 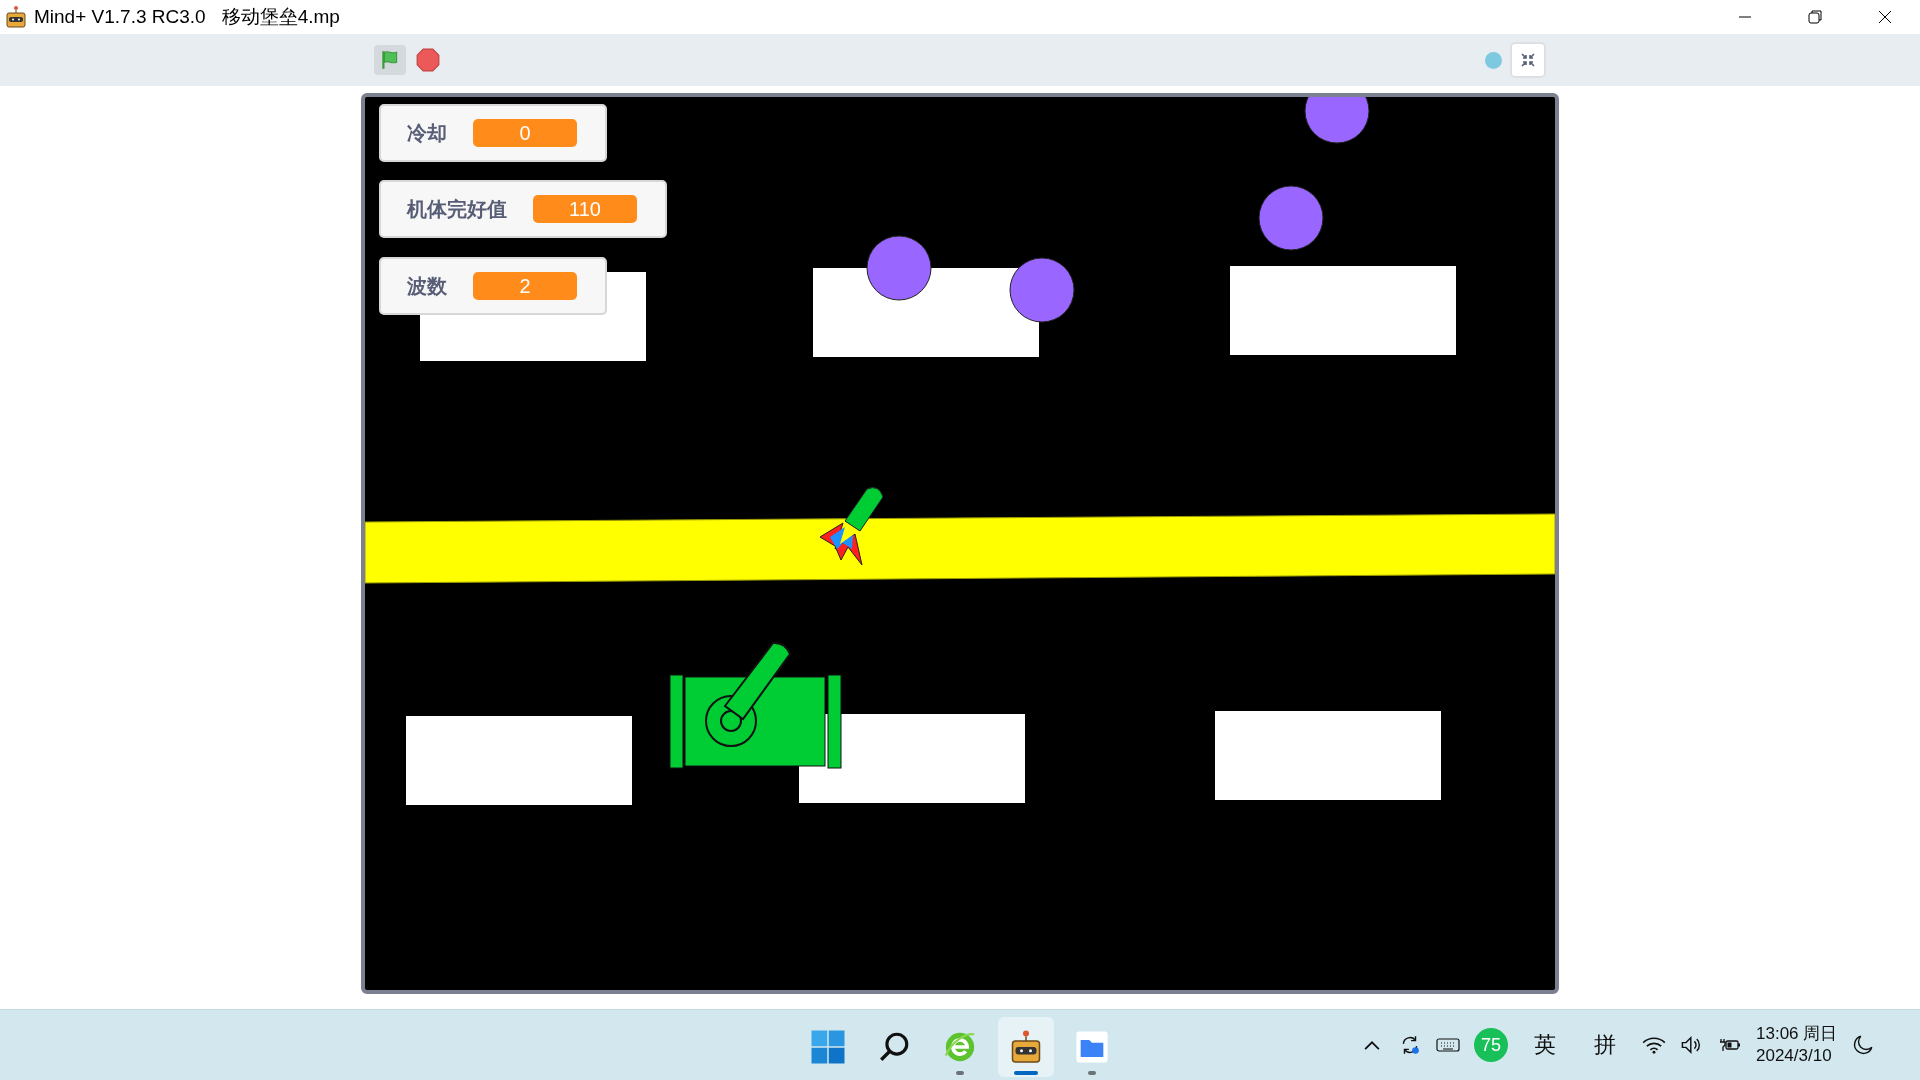 I want to click on ime-language: 英, so click(x=1545, y=1045).